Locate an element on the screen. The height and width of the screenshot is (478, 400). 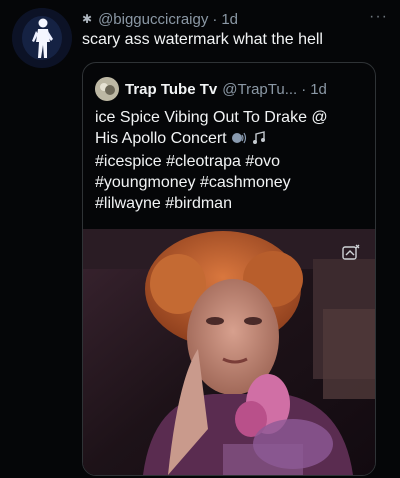
tweet-header: ✱ @bigguccicraigy · 1d is located at coordinates (236, 19).